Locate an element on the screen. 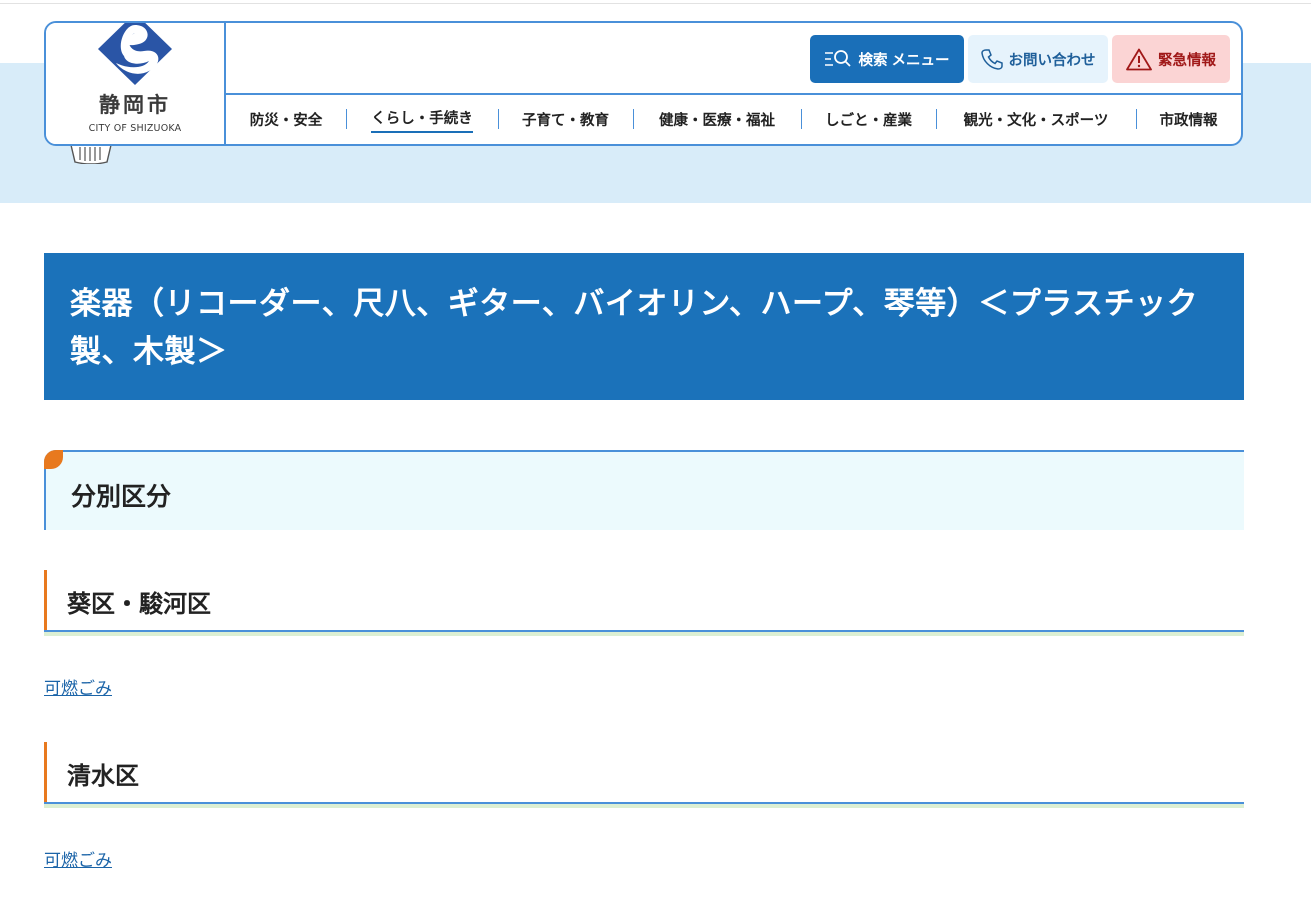 The width and height of the screenshot is (1311, 902). emergency-button: 緊急情報 is located at coordinates (1171, 59).